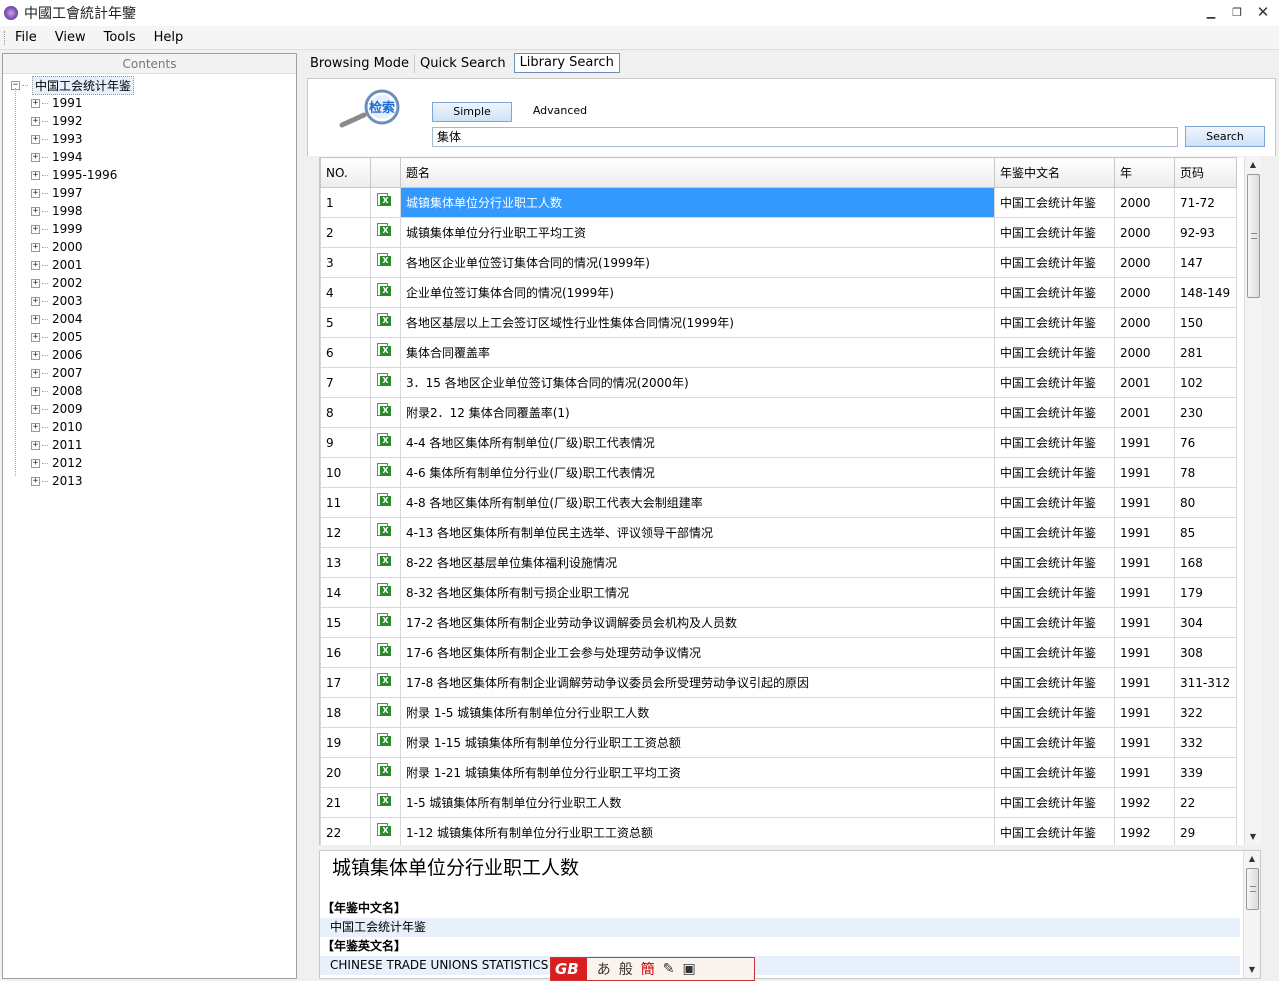  Describe the element at coordinates (472, 112) in the screenshot. I see `simple-mode-button: Simple` at that location.